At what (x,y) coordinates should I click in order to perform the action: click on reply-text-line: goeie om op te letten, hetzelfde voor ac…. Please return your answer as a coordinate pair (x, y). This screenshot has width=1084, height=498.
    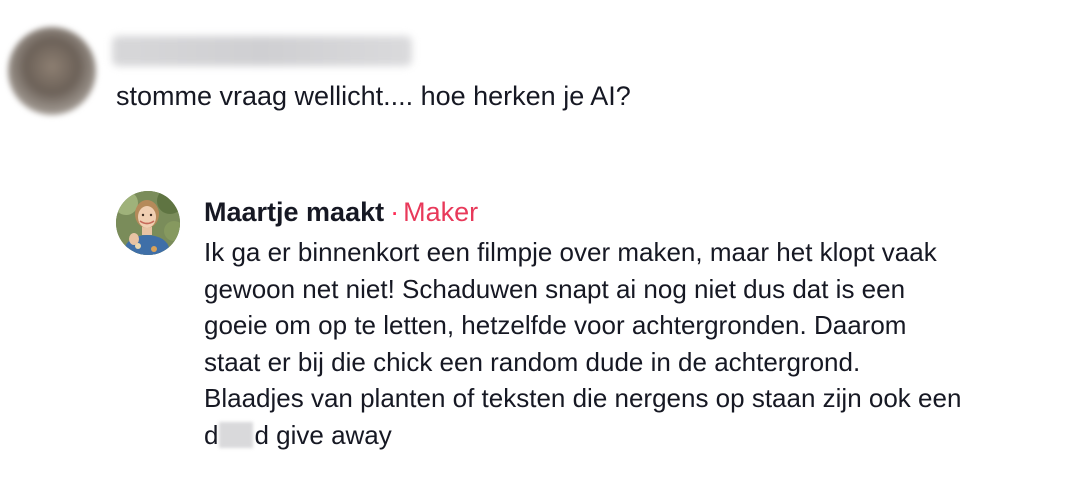
    Looking at the image, I should click on (555, 325).